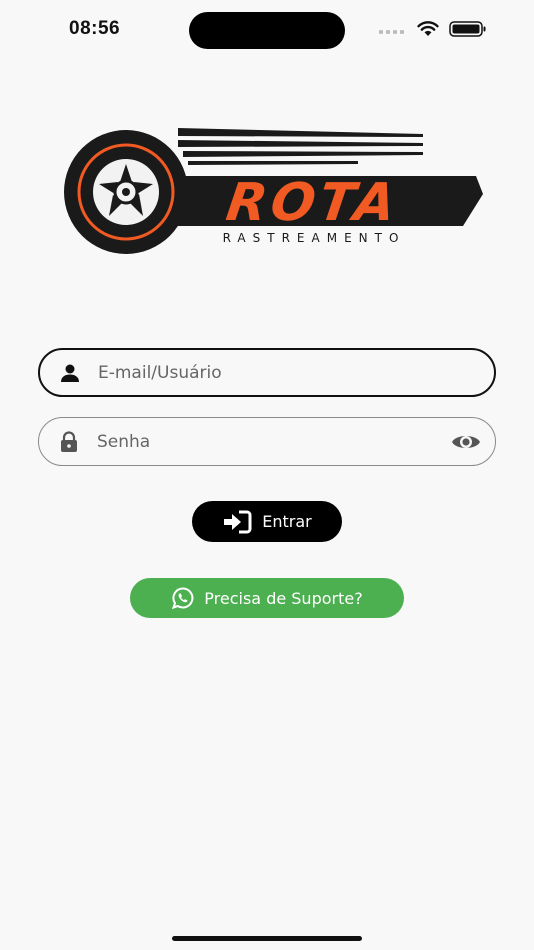 The image size is (534, 950). I want to click on support-button-label: Precisa de Suporte?, so click(283, 598).